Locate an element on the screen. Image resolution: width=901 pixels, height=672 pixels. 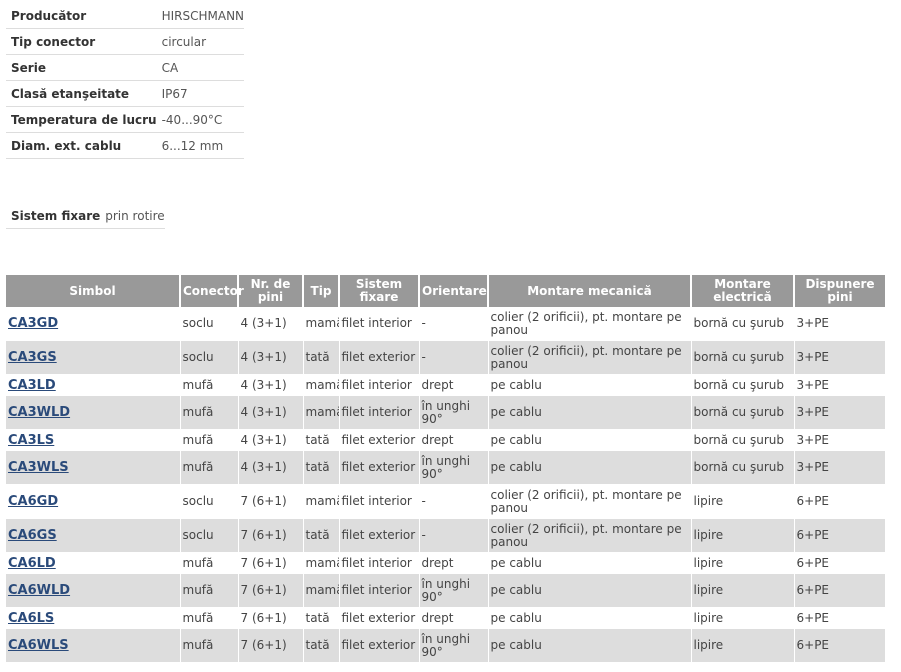
pins-cell: 7 (6+1) is located at coordinates (271, 501).